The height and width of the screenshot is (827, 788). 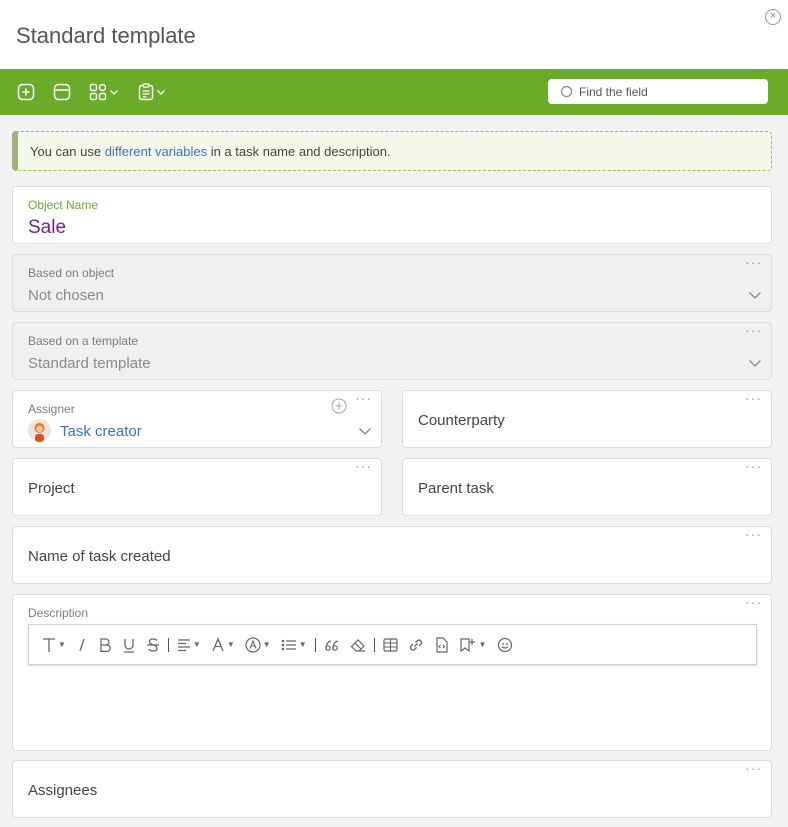 I want to click on strikethrough-icon, so click(x=152, y=644).